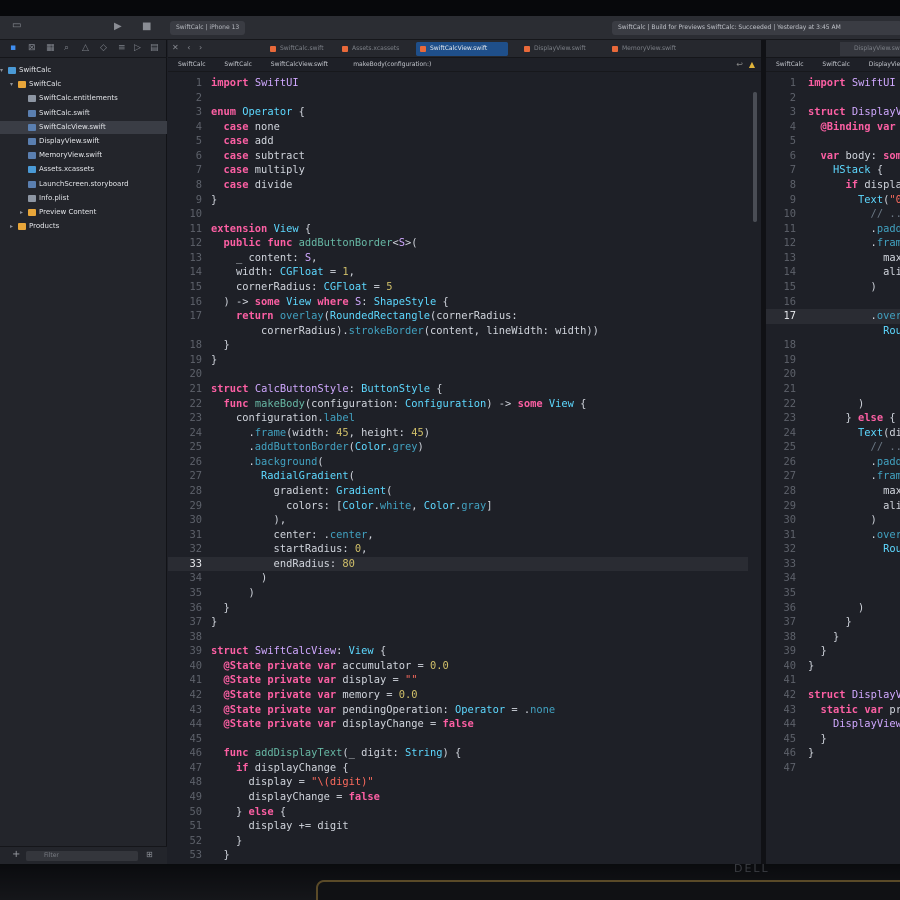  Describe the element at coordinates (146, 26) in the screenshot. I see `stop-icon: ■` at that location.